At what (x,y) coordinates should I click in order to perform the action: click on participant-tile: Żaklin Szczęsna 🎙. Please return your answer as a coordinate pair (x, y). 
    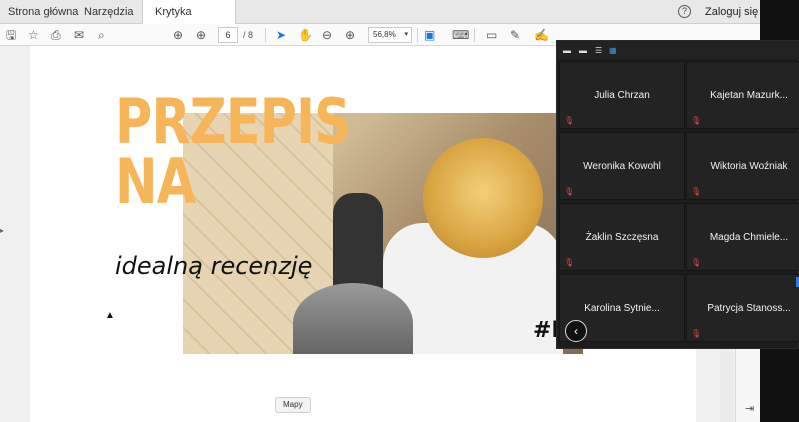
    Looking at the image, I should click on (622, 237).